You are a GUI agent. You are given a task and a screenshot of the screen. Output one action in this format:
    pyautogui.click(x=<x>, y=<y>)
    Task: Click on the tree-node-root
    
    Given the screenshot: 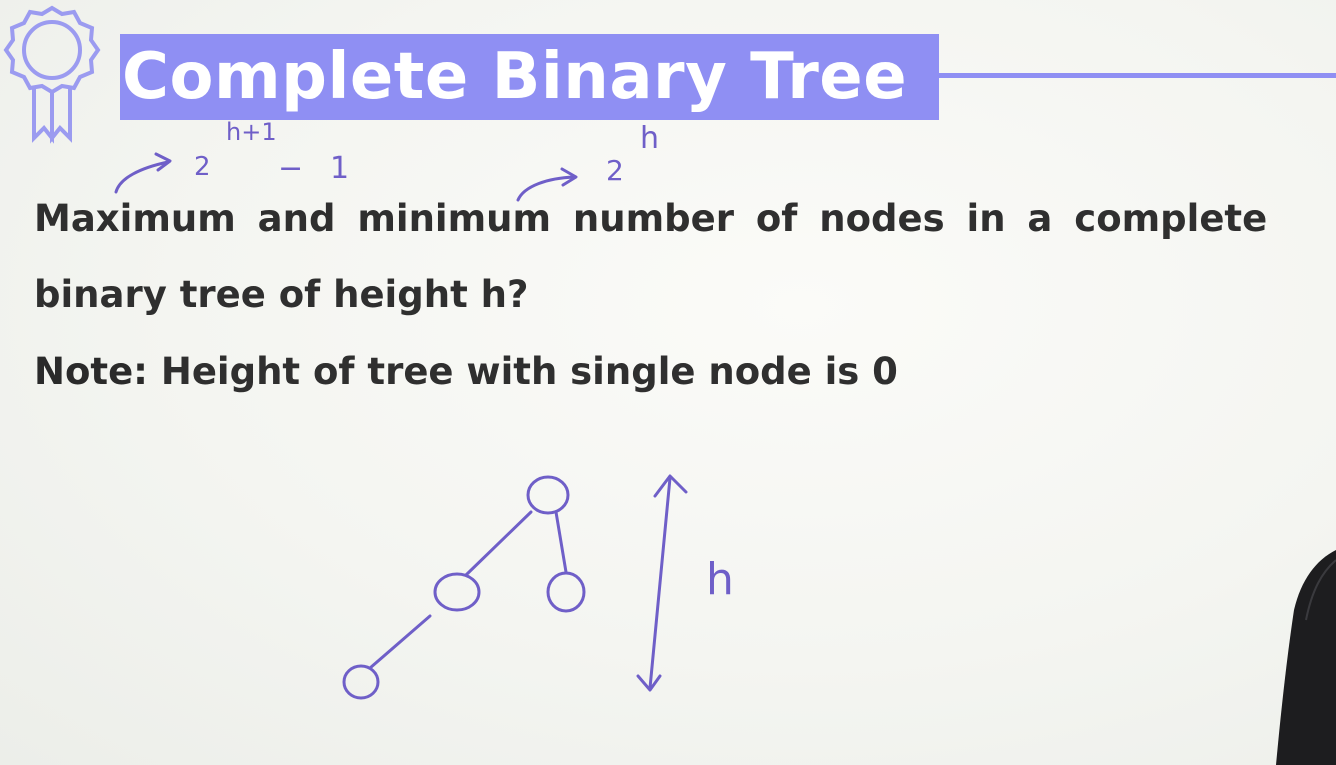 What is the action you would take?
    pyautogui.click(x=548, y=495)
    